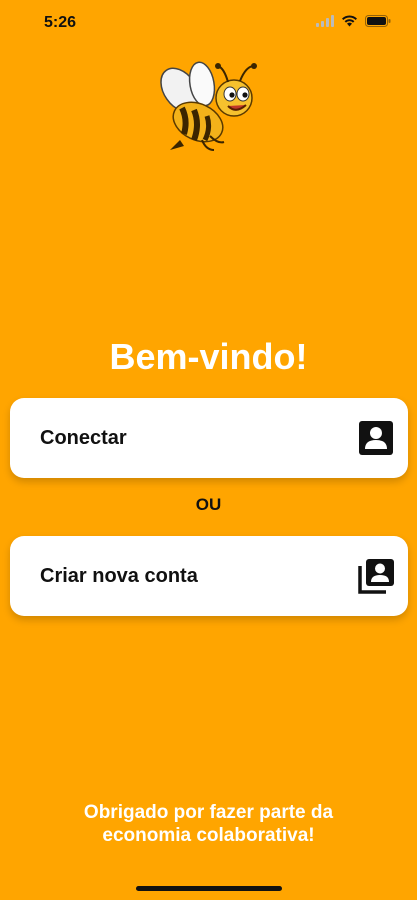 The image size is (417, 900). Describe the element at coordinates (208, 23) in the screenshot. I see `status-bar: 5:26` at that location.